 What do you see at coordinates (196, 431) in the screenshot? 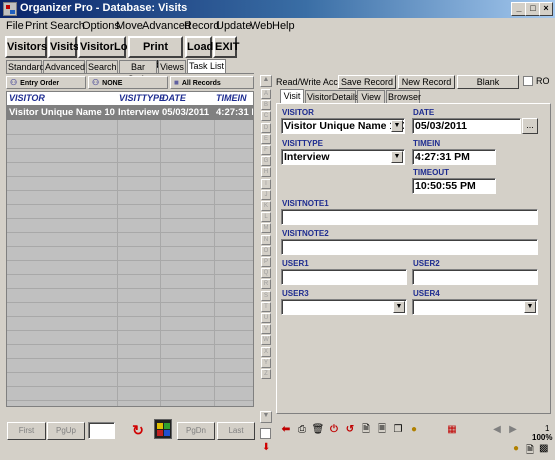
I see `pgdn-button: PgDn` at bounding box center [196, 431].